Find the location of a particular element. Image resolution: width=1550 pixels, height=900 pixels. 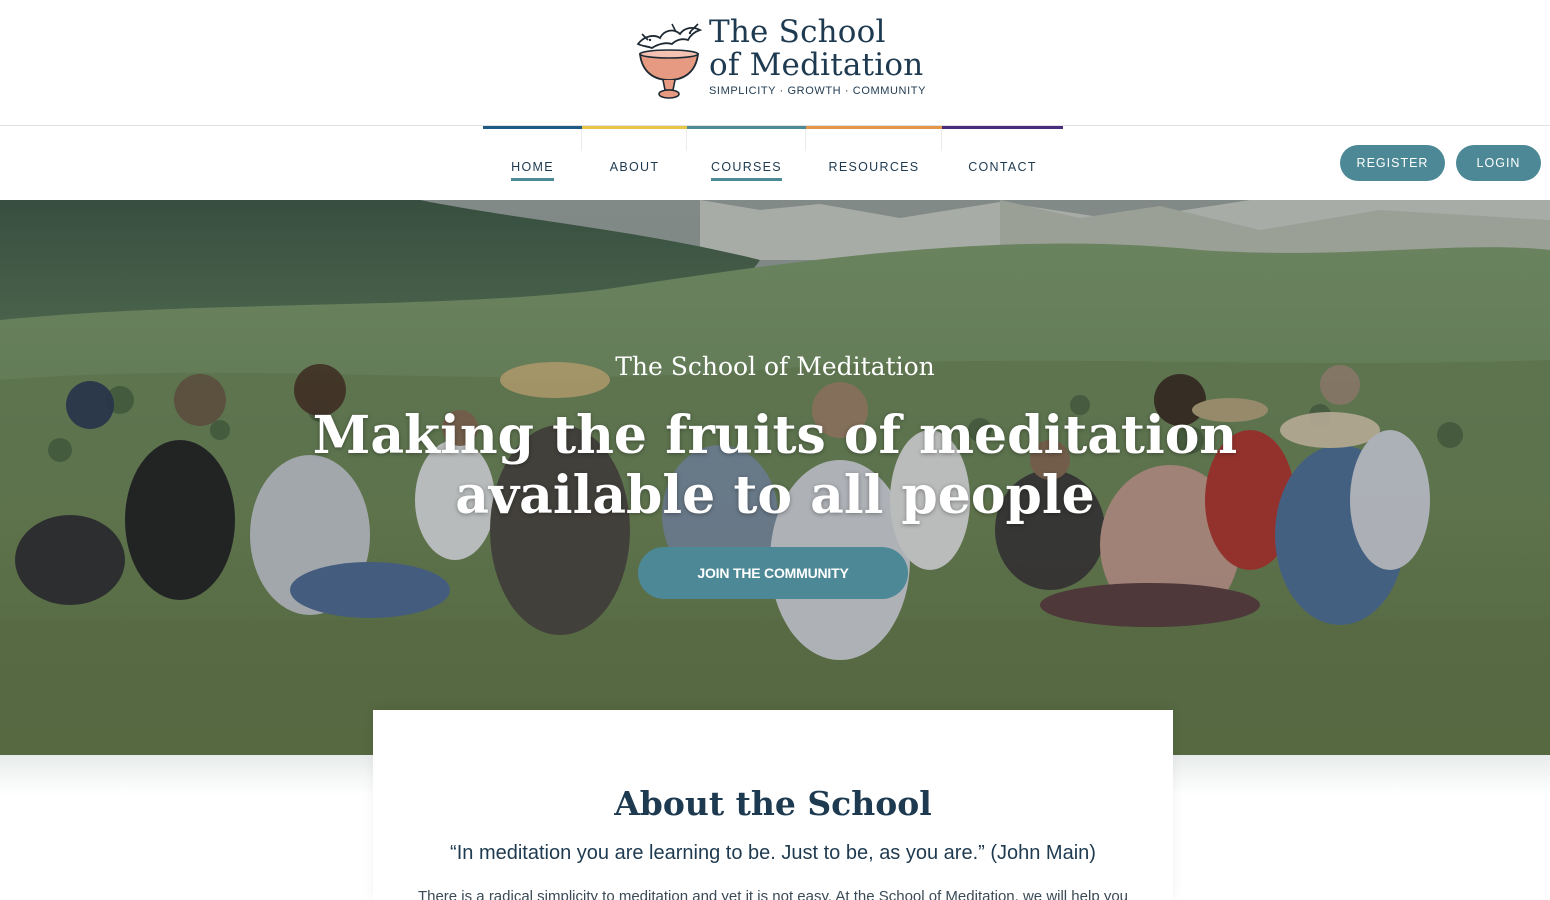

logo-tagline: SIMPLICITY · GROWTH · COMMUNITY is located at coordinates (818, 91).